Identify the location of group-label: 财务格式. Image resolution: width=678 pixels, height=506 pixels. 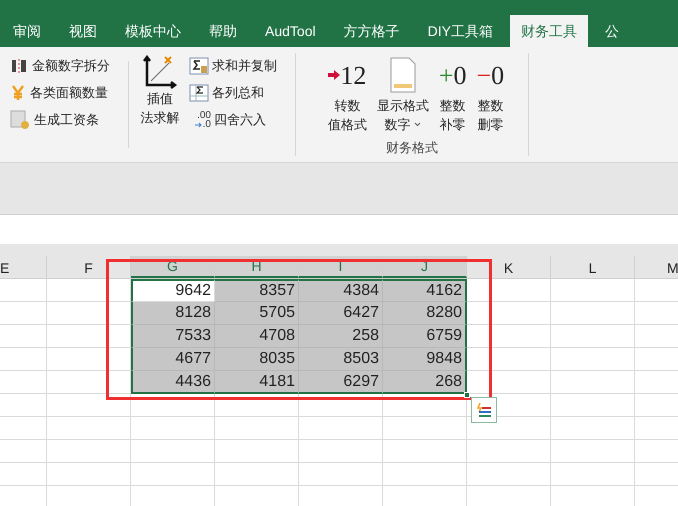
(412, 148).